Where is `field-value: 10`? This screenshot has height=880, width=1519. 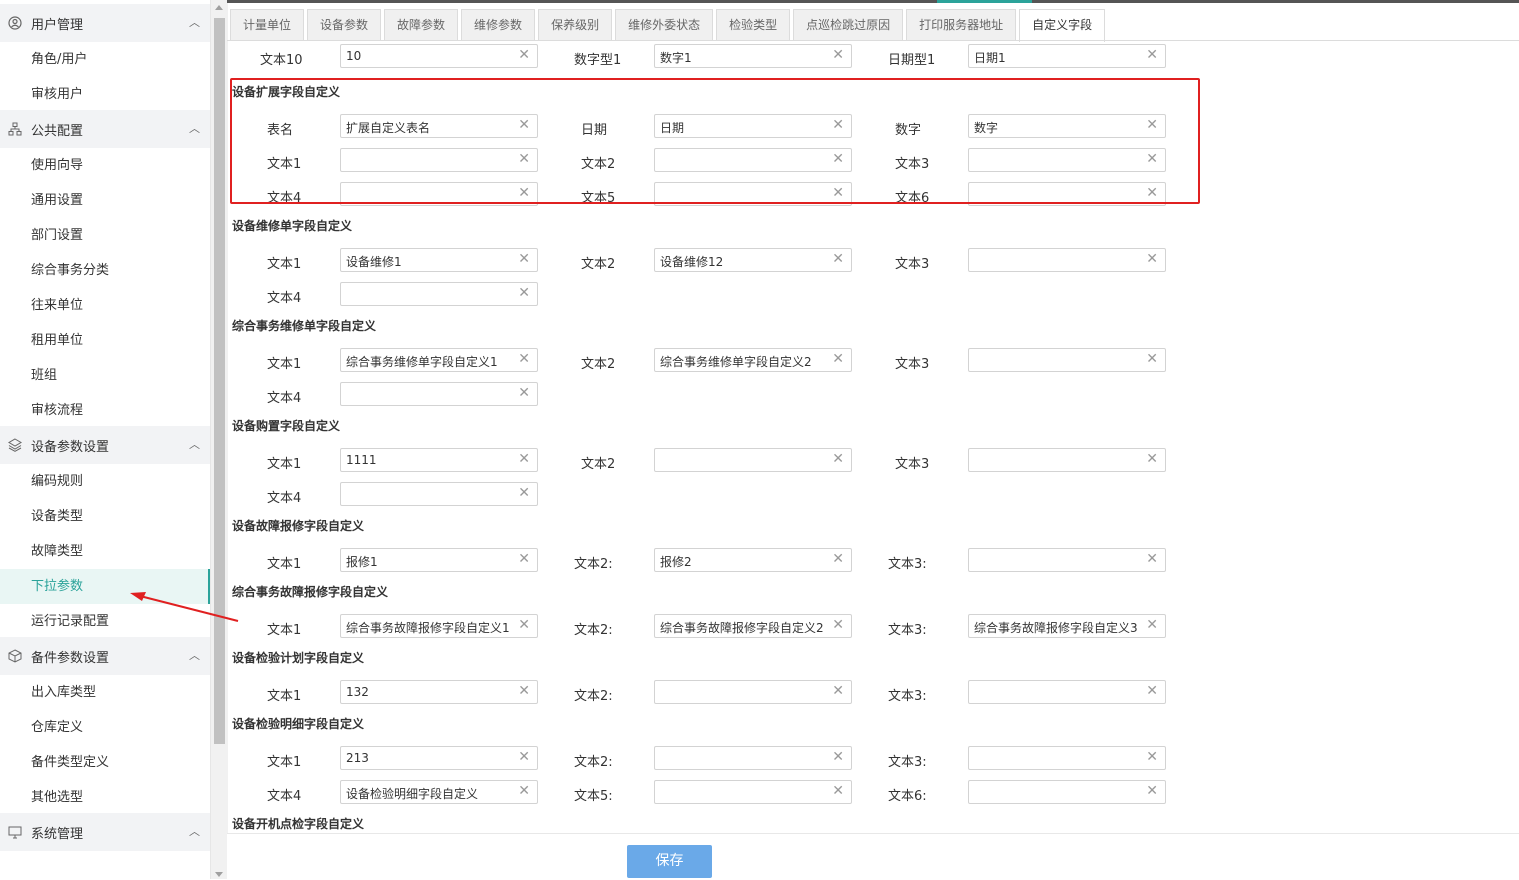 field-value: 10 is located at coordinates (353, 56).